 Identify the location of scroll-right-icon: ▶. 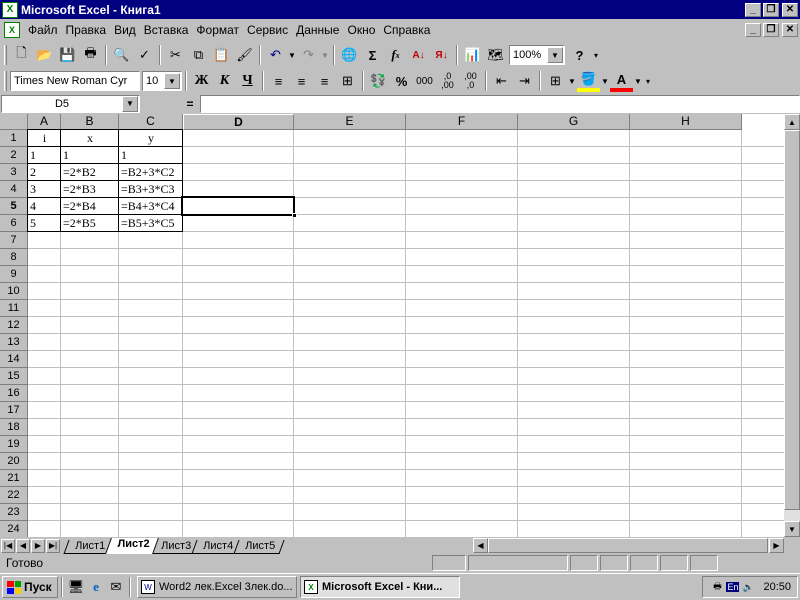
(776, 545).